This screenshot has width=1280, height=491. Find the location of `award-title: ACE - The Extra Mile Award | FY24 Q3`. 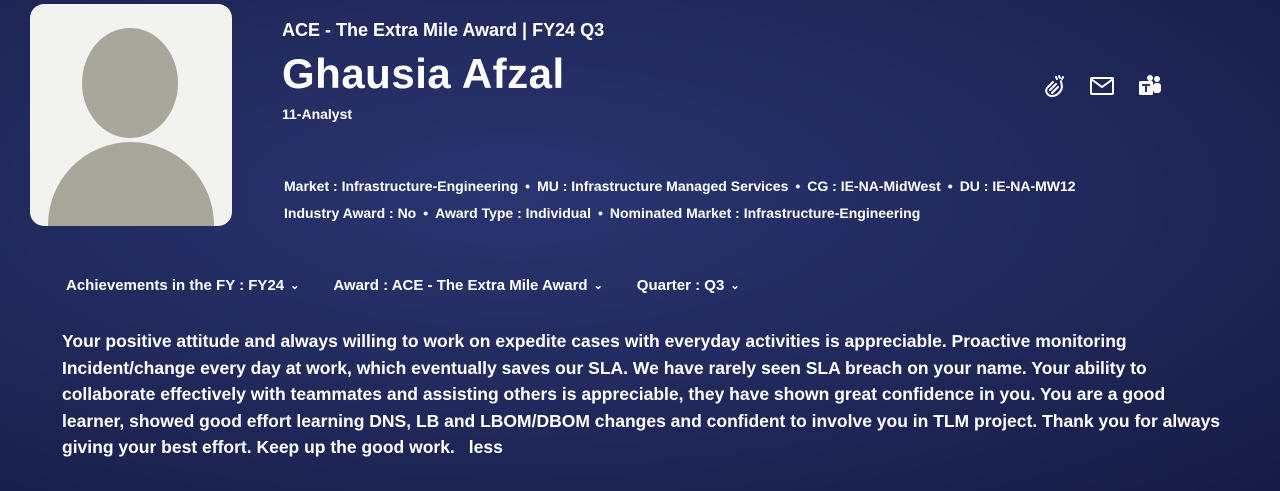

award-title: ACE - The Extra Mile Award | FY24 Q3 is located at coordinates (443, 30).